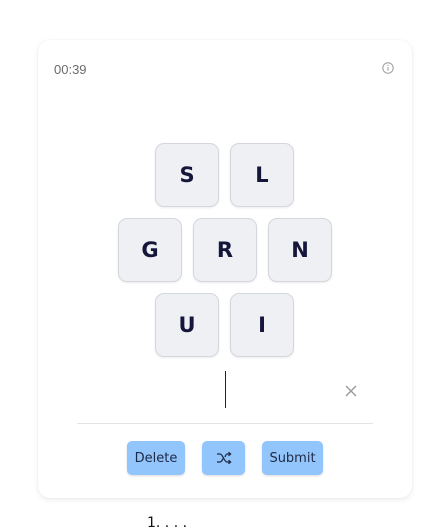 The height and width of the screenshot is (531, 442). I want to click on letter-tile: R, so click(225, 250).